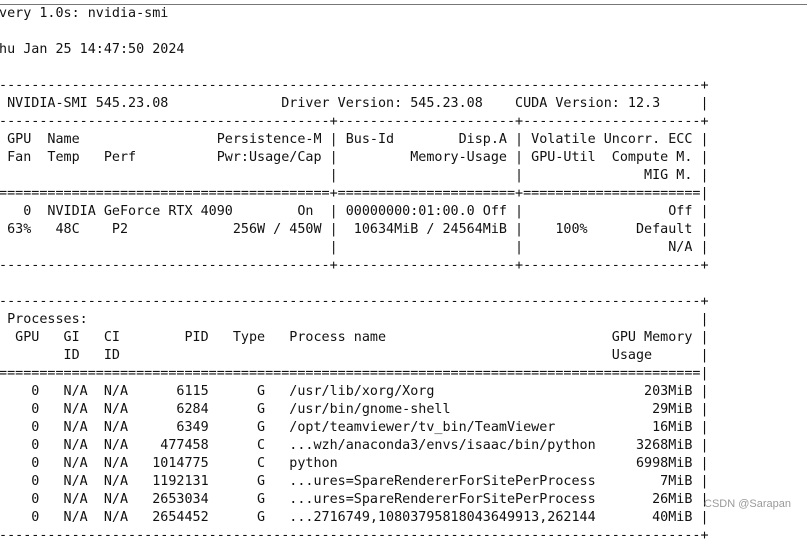 Image resolution: width=807 pixels, height=545 pixels. I want to click on process-row: | 0 N/A N/A 1014775 C python 6998MiB |, so click(354, 463).